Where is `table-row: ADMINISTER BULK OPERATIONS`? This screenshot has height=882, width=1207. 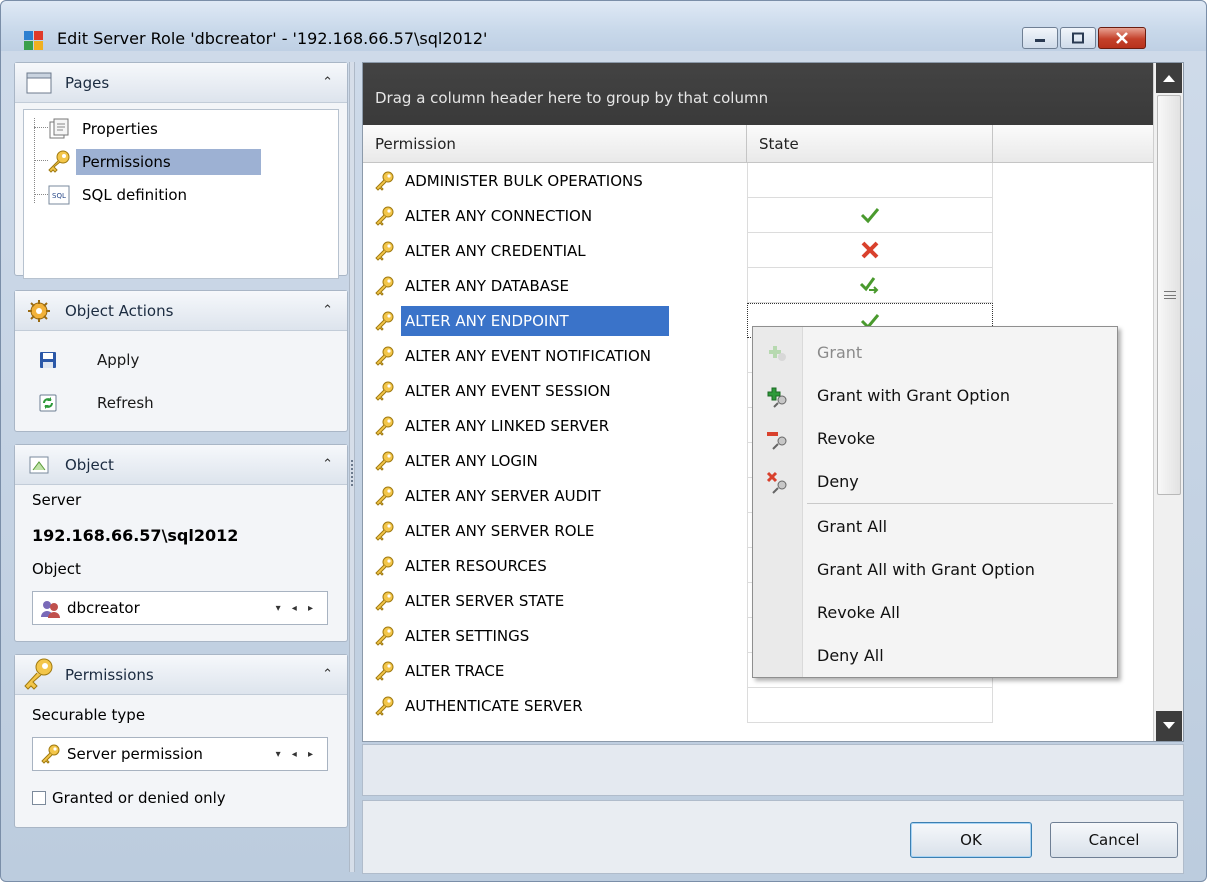 table-row: ADMINISTER BULK OPERATIONS is located at coordinates (758, 180).